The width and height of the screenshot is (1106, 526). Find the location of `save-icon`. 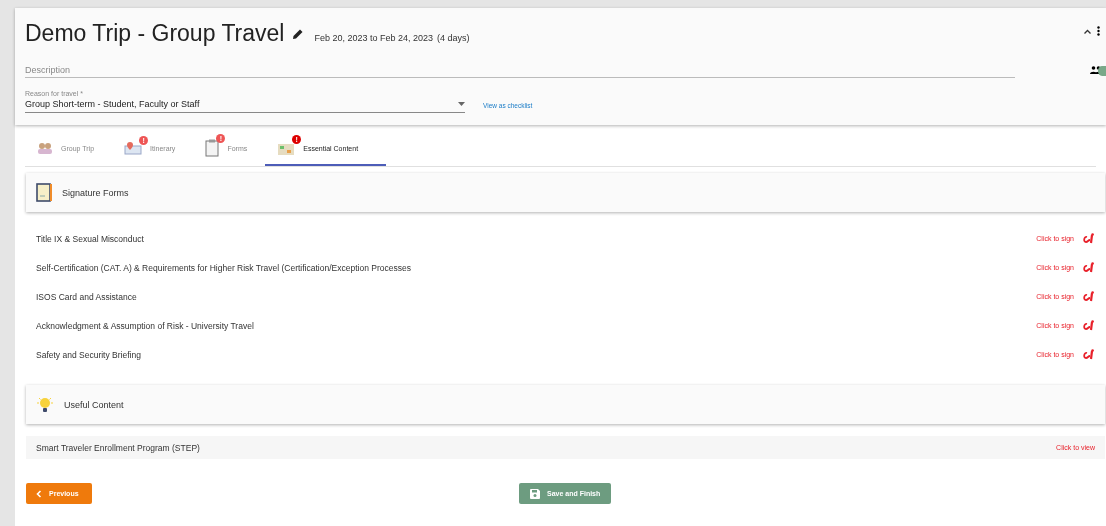

save-icon is located at coordinates (535, 493).